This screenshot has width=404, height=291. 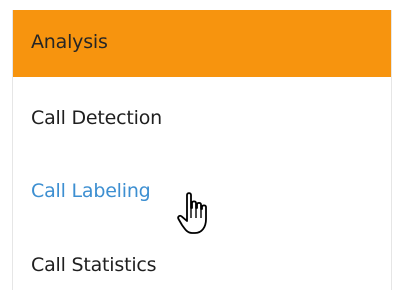 I want to click on menu-item-label: Call Labeling, so click(x=91, y=191).